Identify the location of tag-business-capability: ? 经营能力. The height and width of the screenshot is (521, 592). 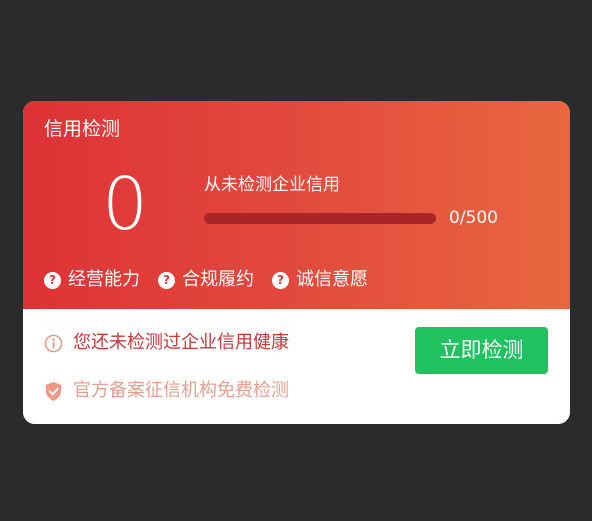
(92, 280).